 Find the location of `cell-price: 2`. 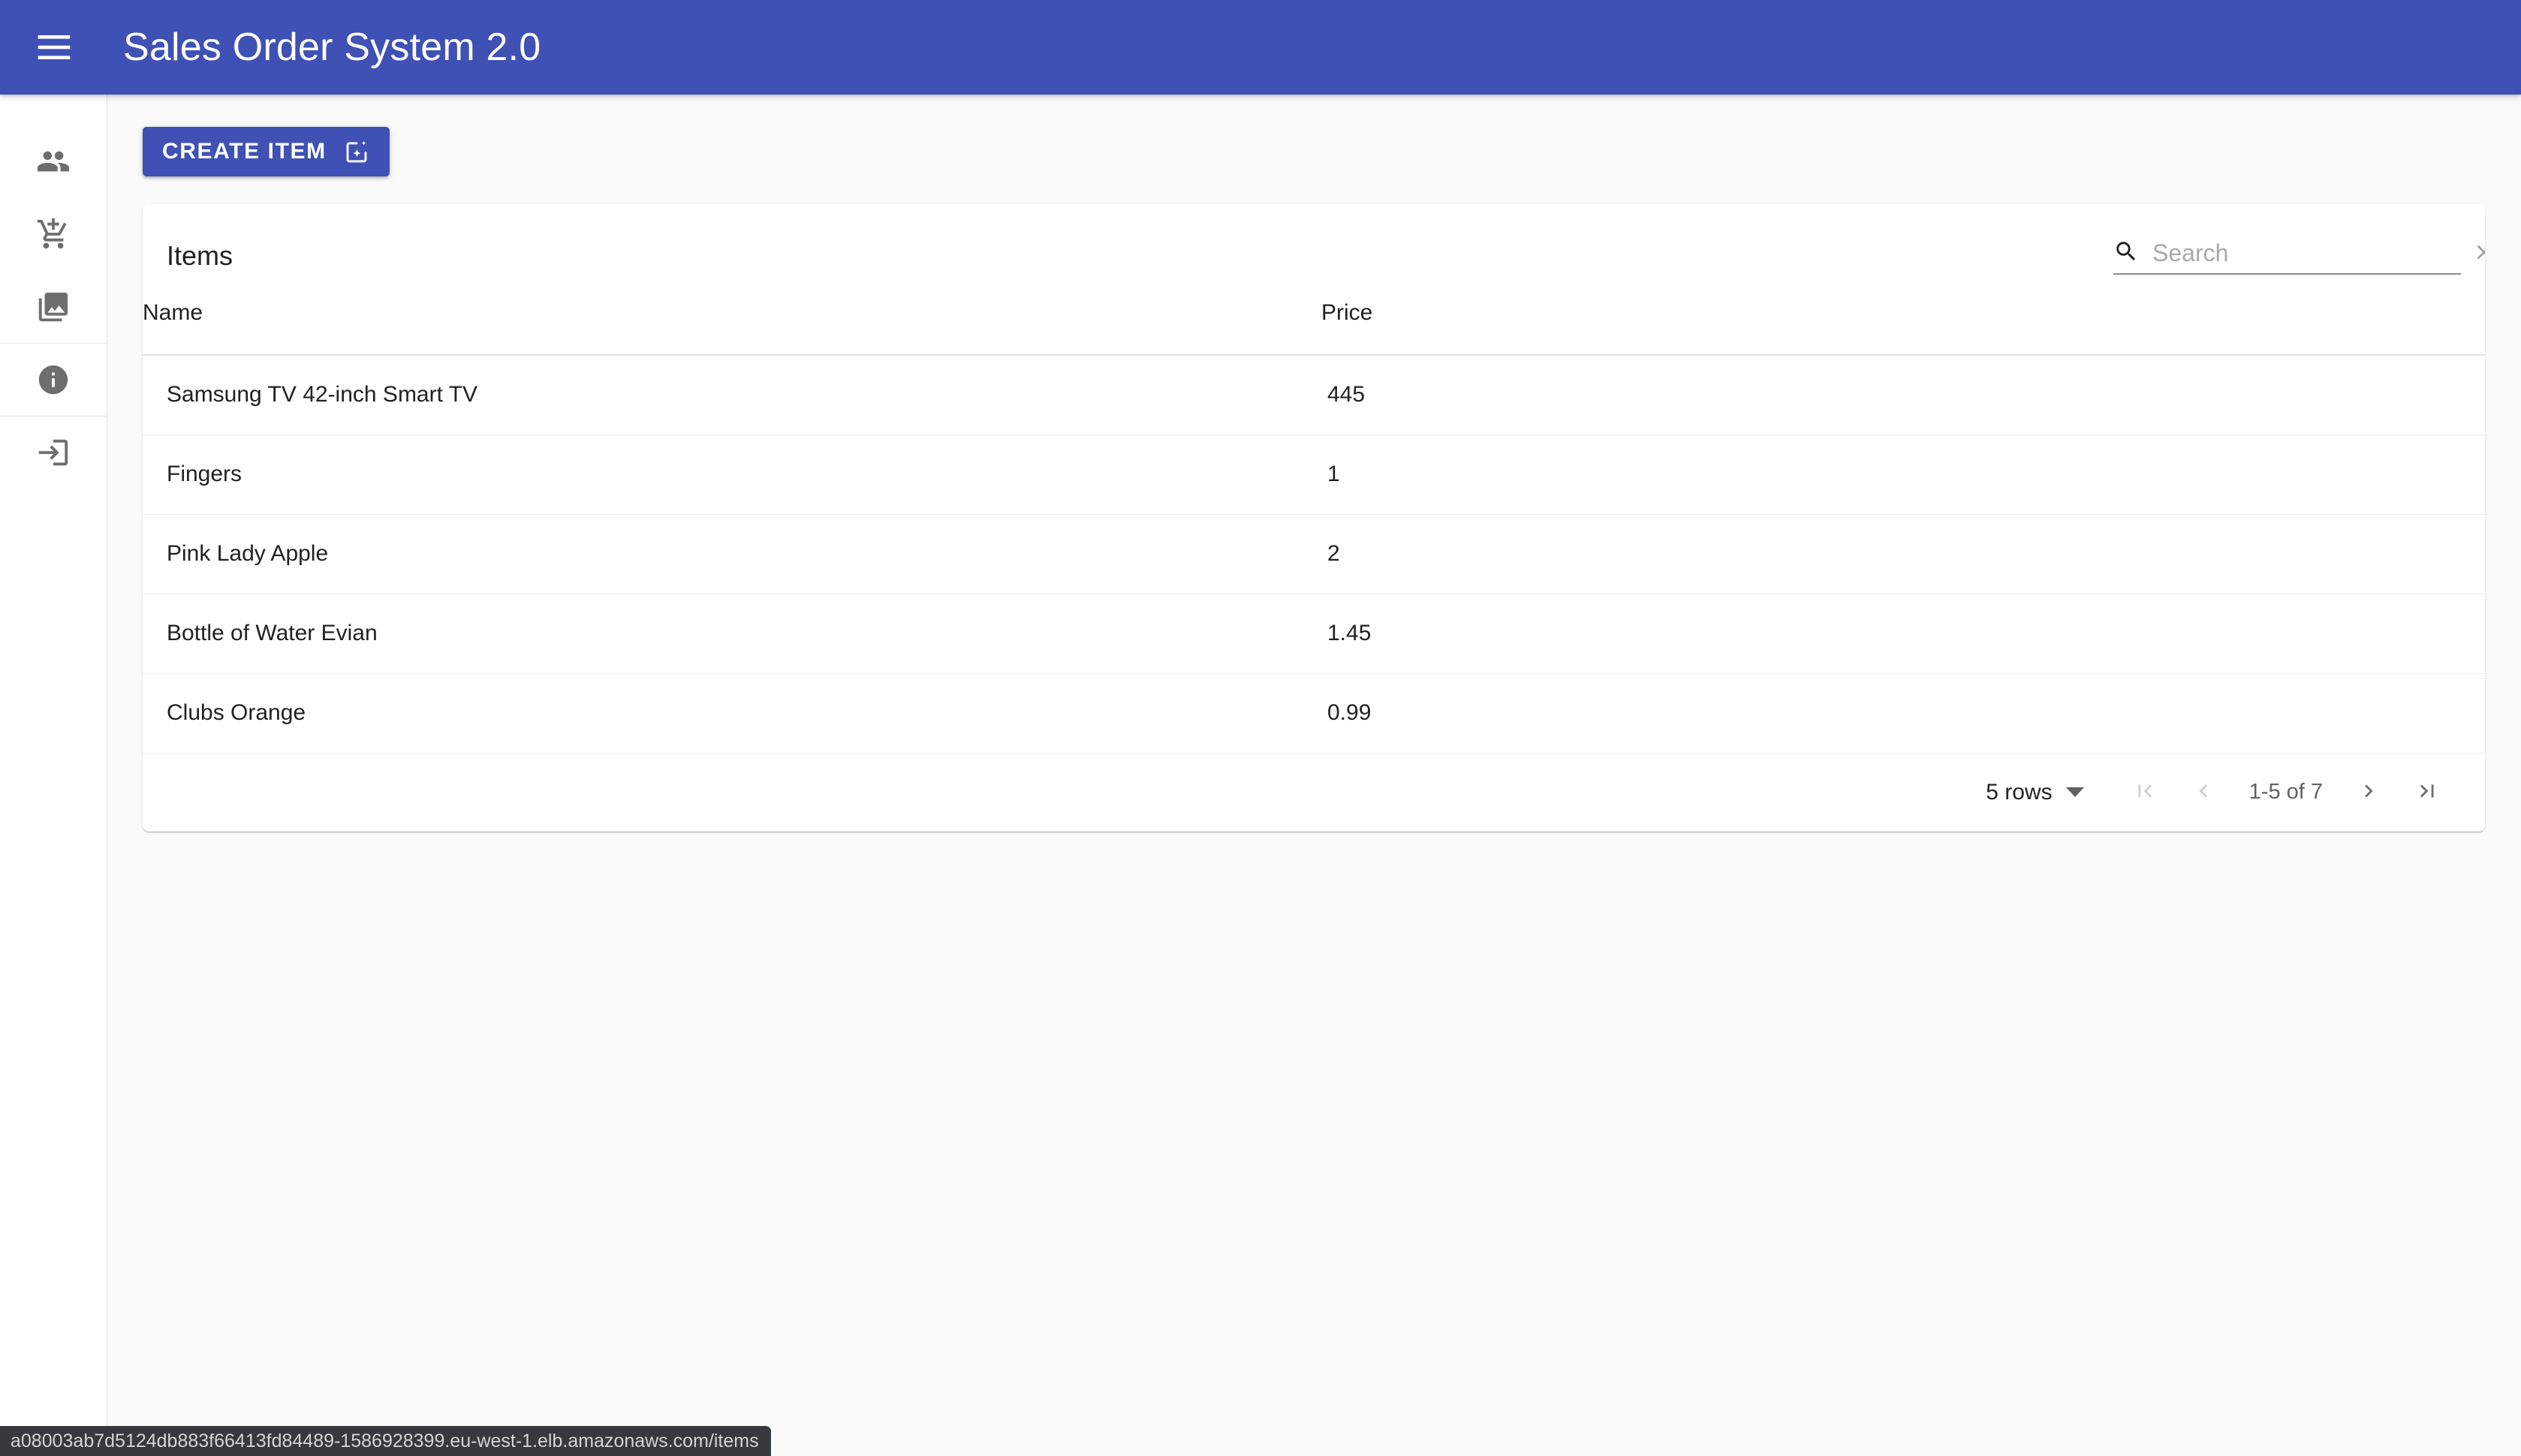

cell-price: 2 is located at coordinates (1903, 554).